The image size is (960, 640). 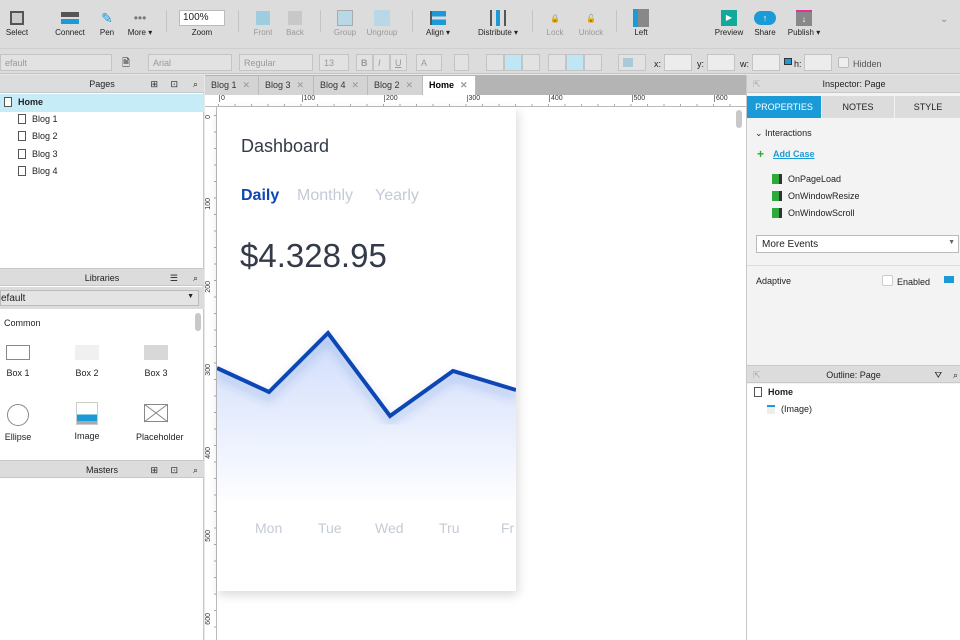 I want to click on ungroup-button: Ungroup, so click(x=382, y=22).